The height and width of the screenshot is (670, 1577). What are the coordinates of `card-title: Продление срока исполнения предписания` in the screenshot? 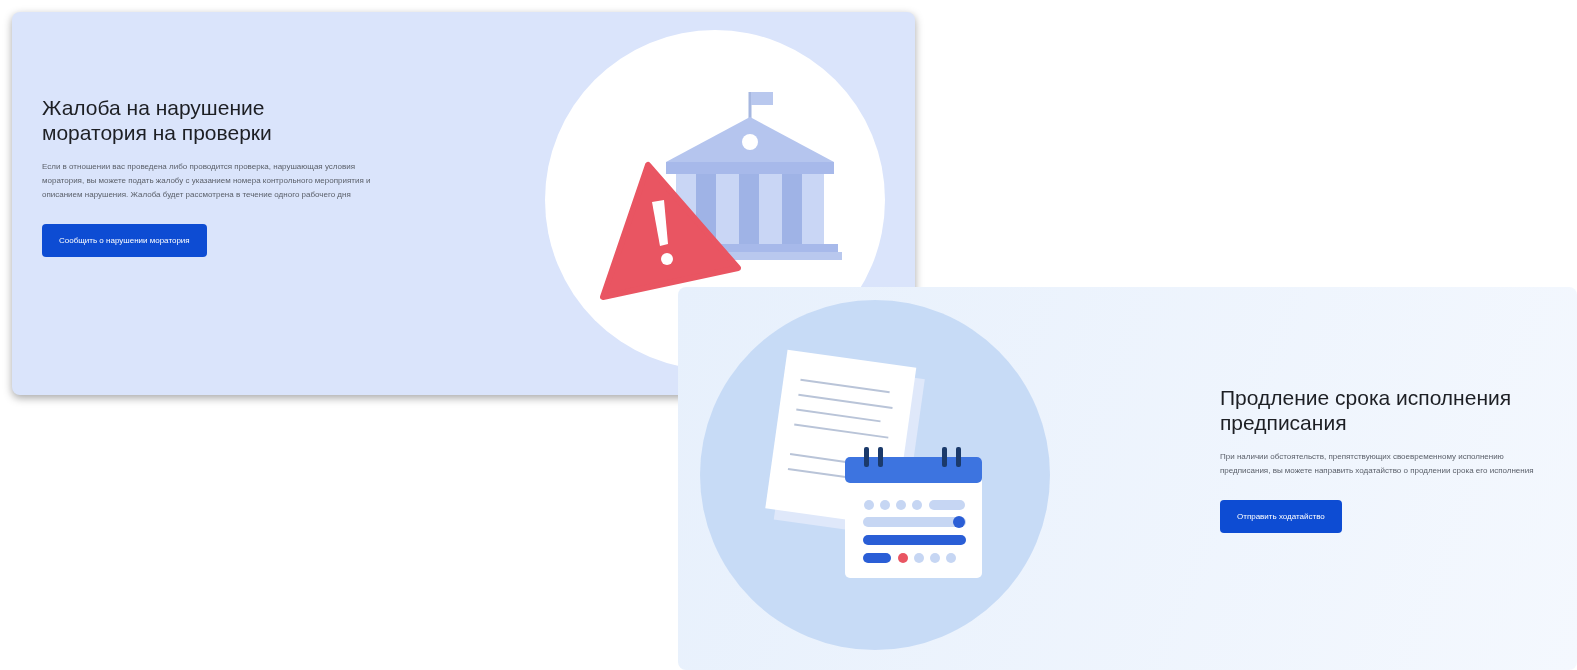 It's located at (1366, 410).